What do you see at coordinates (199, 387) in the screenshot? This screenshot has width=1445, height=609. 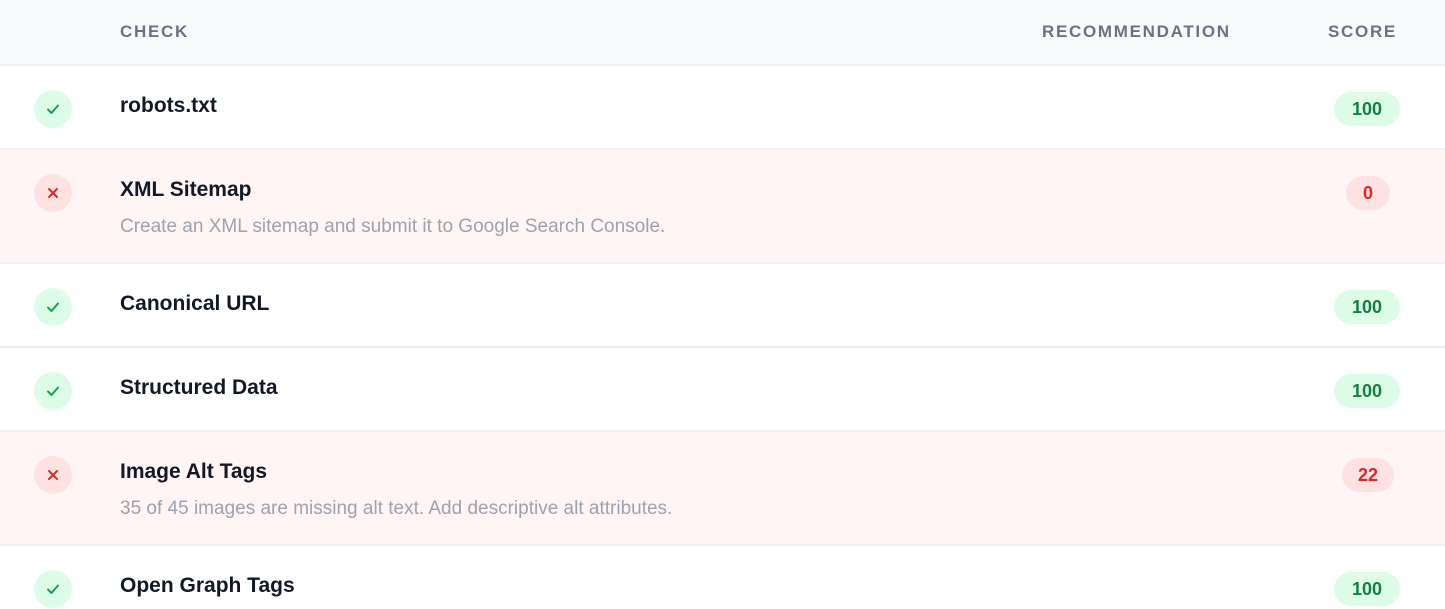 I see `check-title: Structured Data` at bounding box center [199, 387].